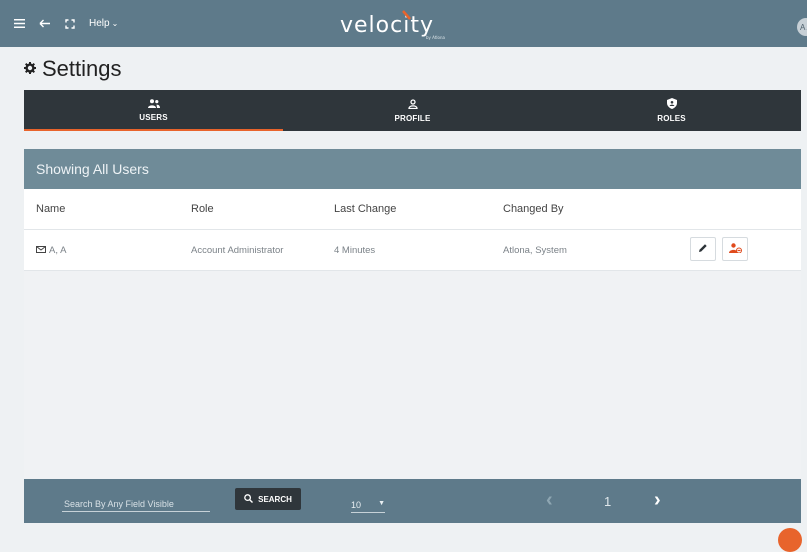  I want to click on panel-header: Showing All Users, so click(412, 169).